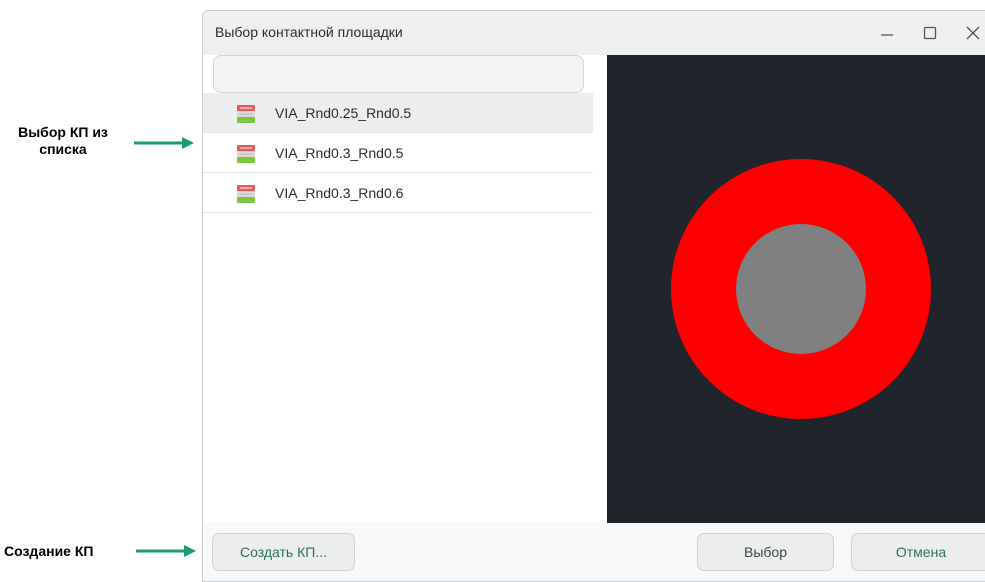  What do you see at coordinates (339, 193) in the screenshot?
I see `list-item-label: VIA_Rnd0.3_Rnd0.6` at bounding box center [339, 193].